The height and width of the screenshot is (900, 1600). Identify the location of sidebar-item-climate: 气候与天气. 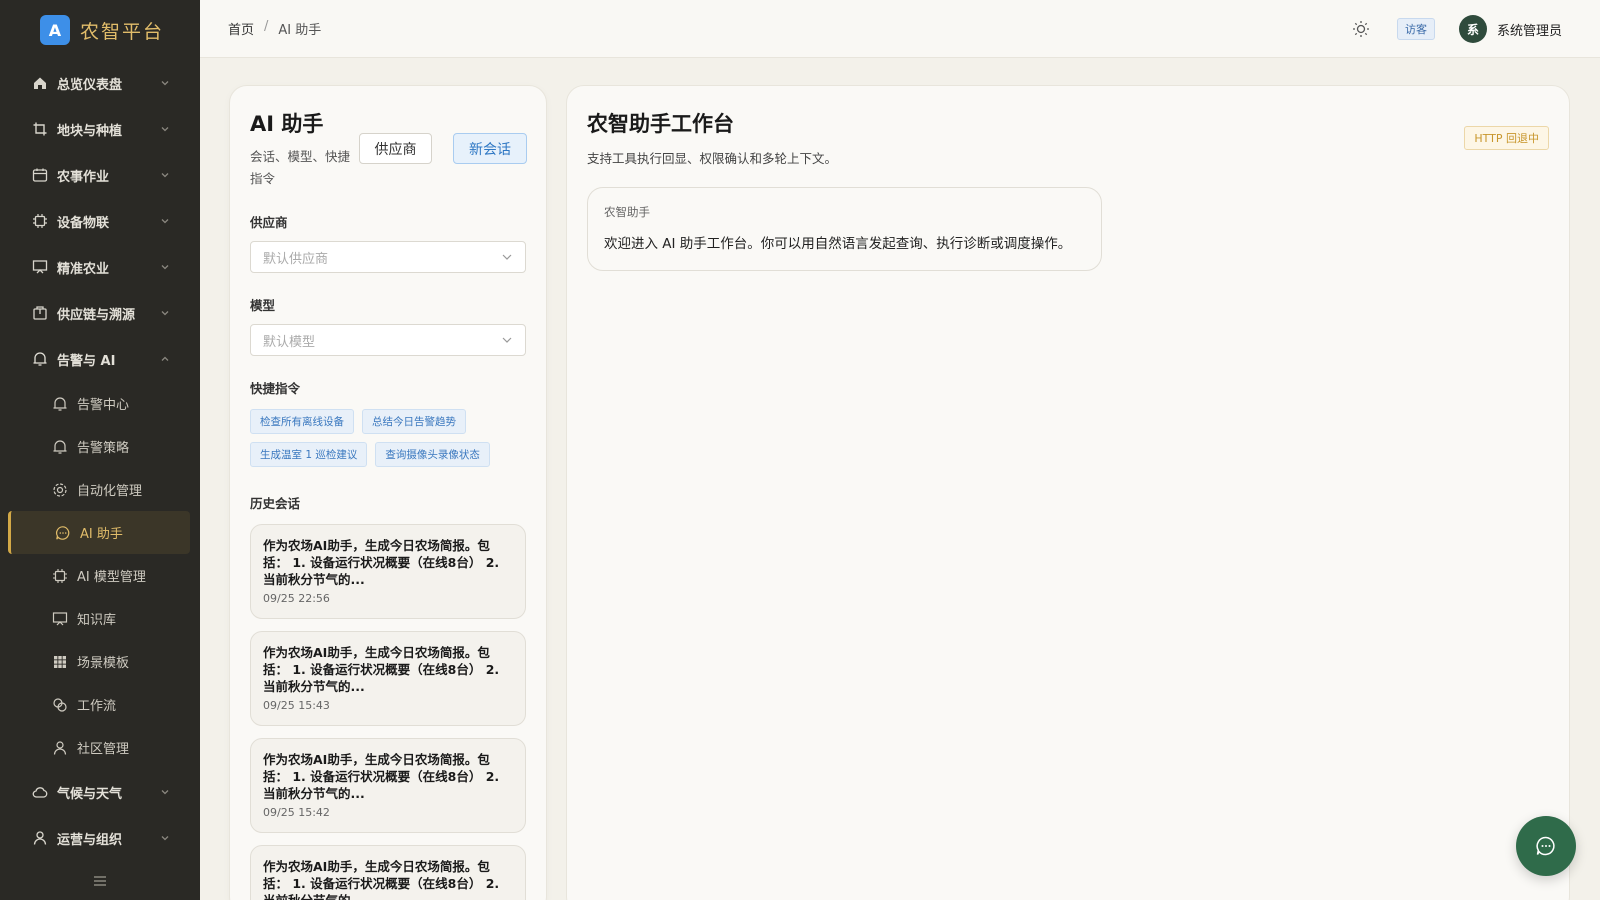
(100, 792).